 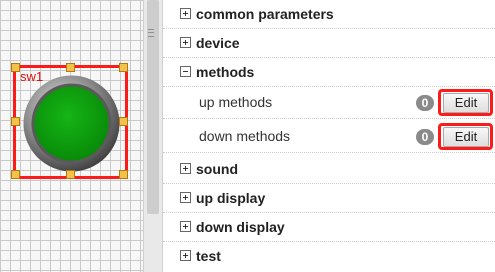 I want to click on selected-component: sw1, so click(x=69, y=121).